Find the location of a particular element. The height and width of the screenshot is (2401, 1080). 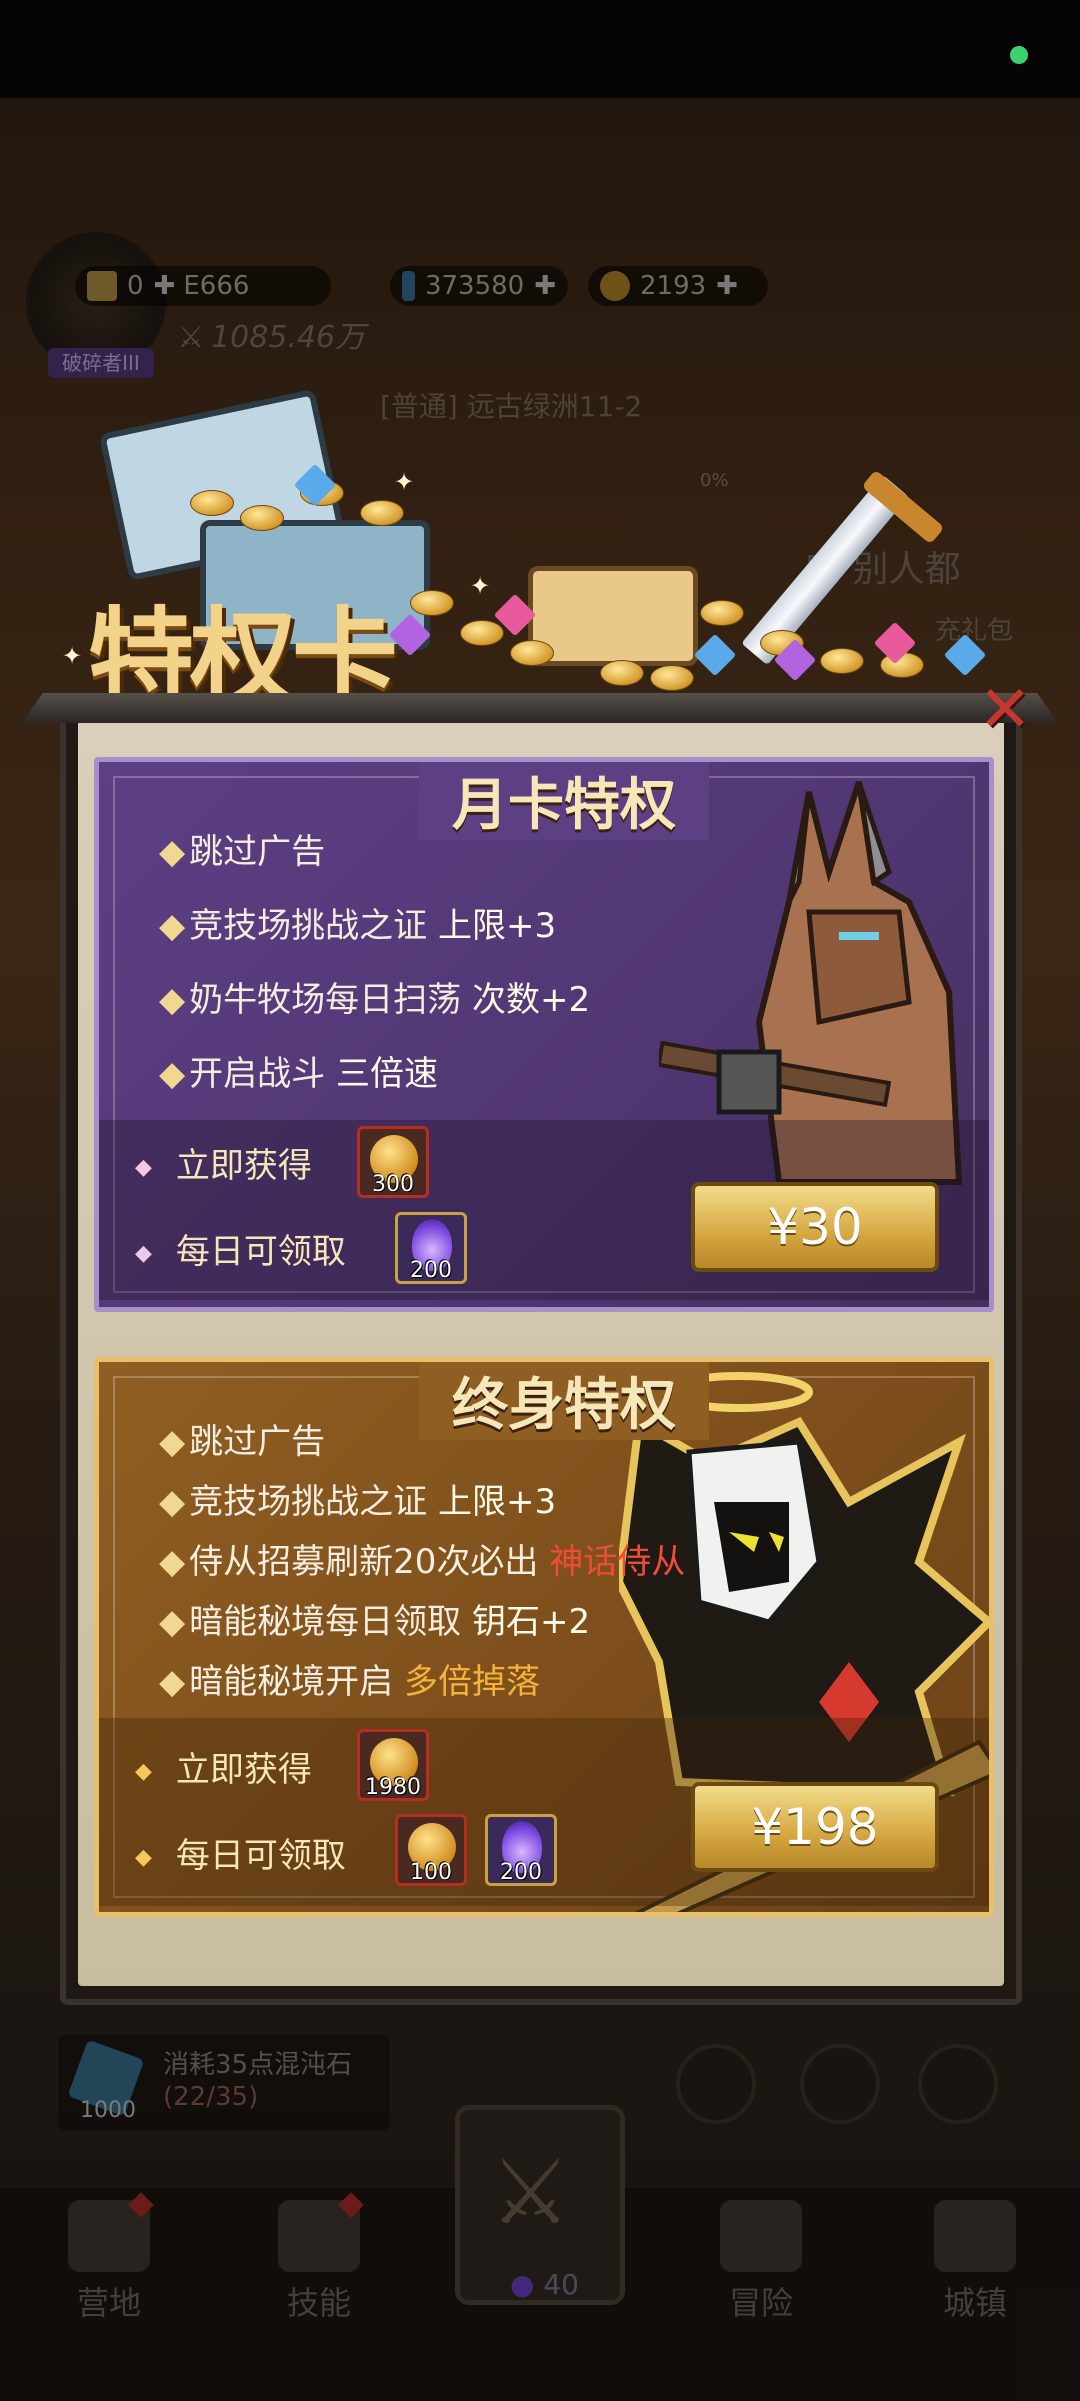

perk-item: ◆ 暗能秘境开启 多倍掉落 is located at coordinates (349, 1682).